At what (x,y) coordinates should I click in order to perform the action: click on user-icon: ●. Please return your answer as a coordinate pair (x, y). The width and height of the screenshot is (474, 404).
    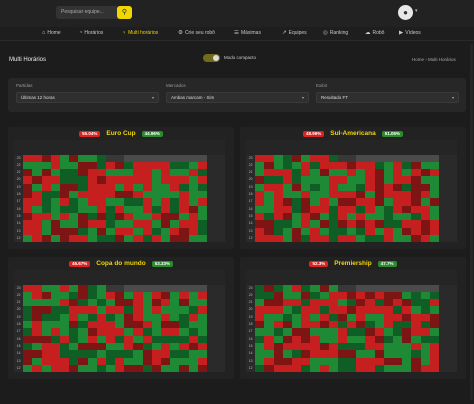
    Looking at the image, I should click on (405, 12).